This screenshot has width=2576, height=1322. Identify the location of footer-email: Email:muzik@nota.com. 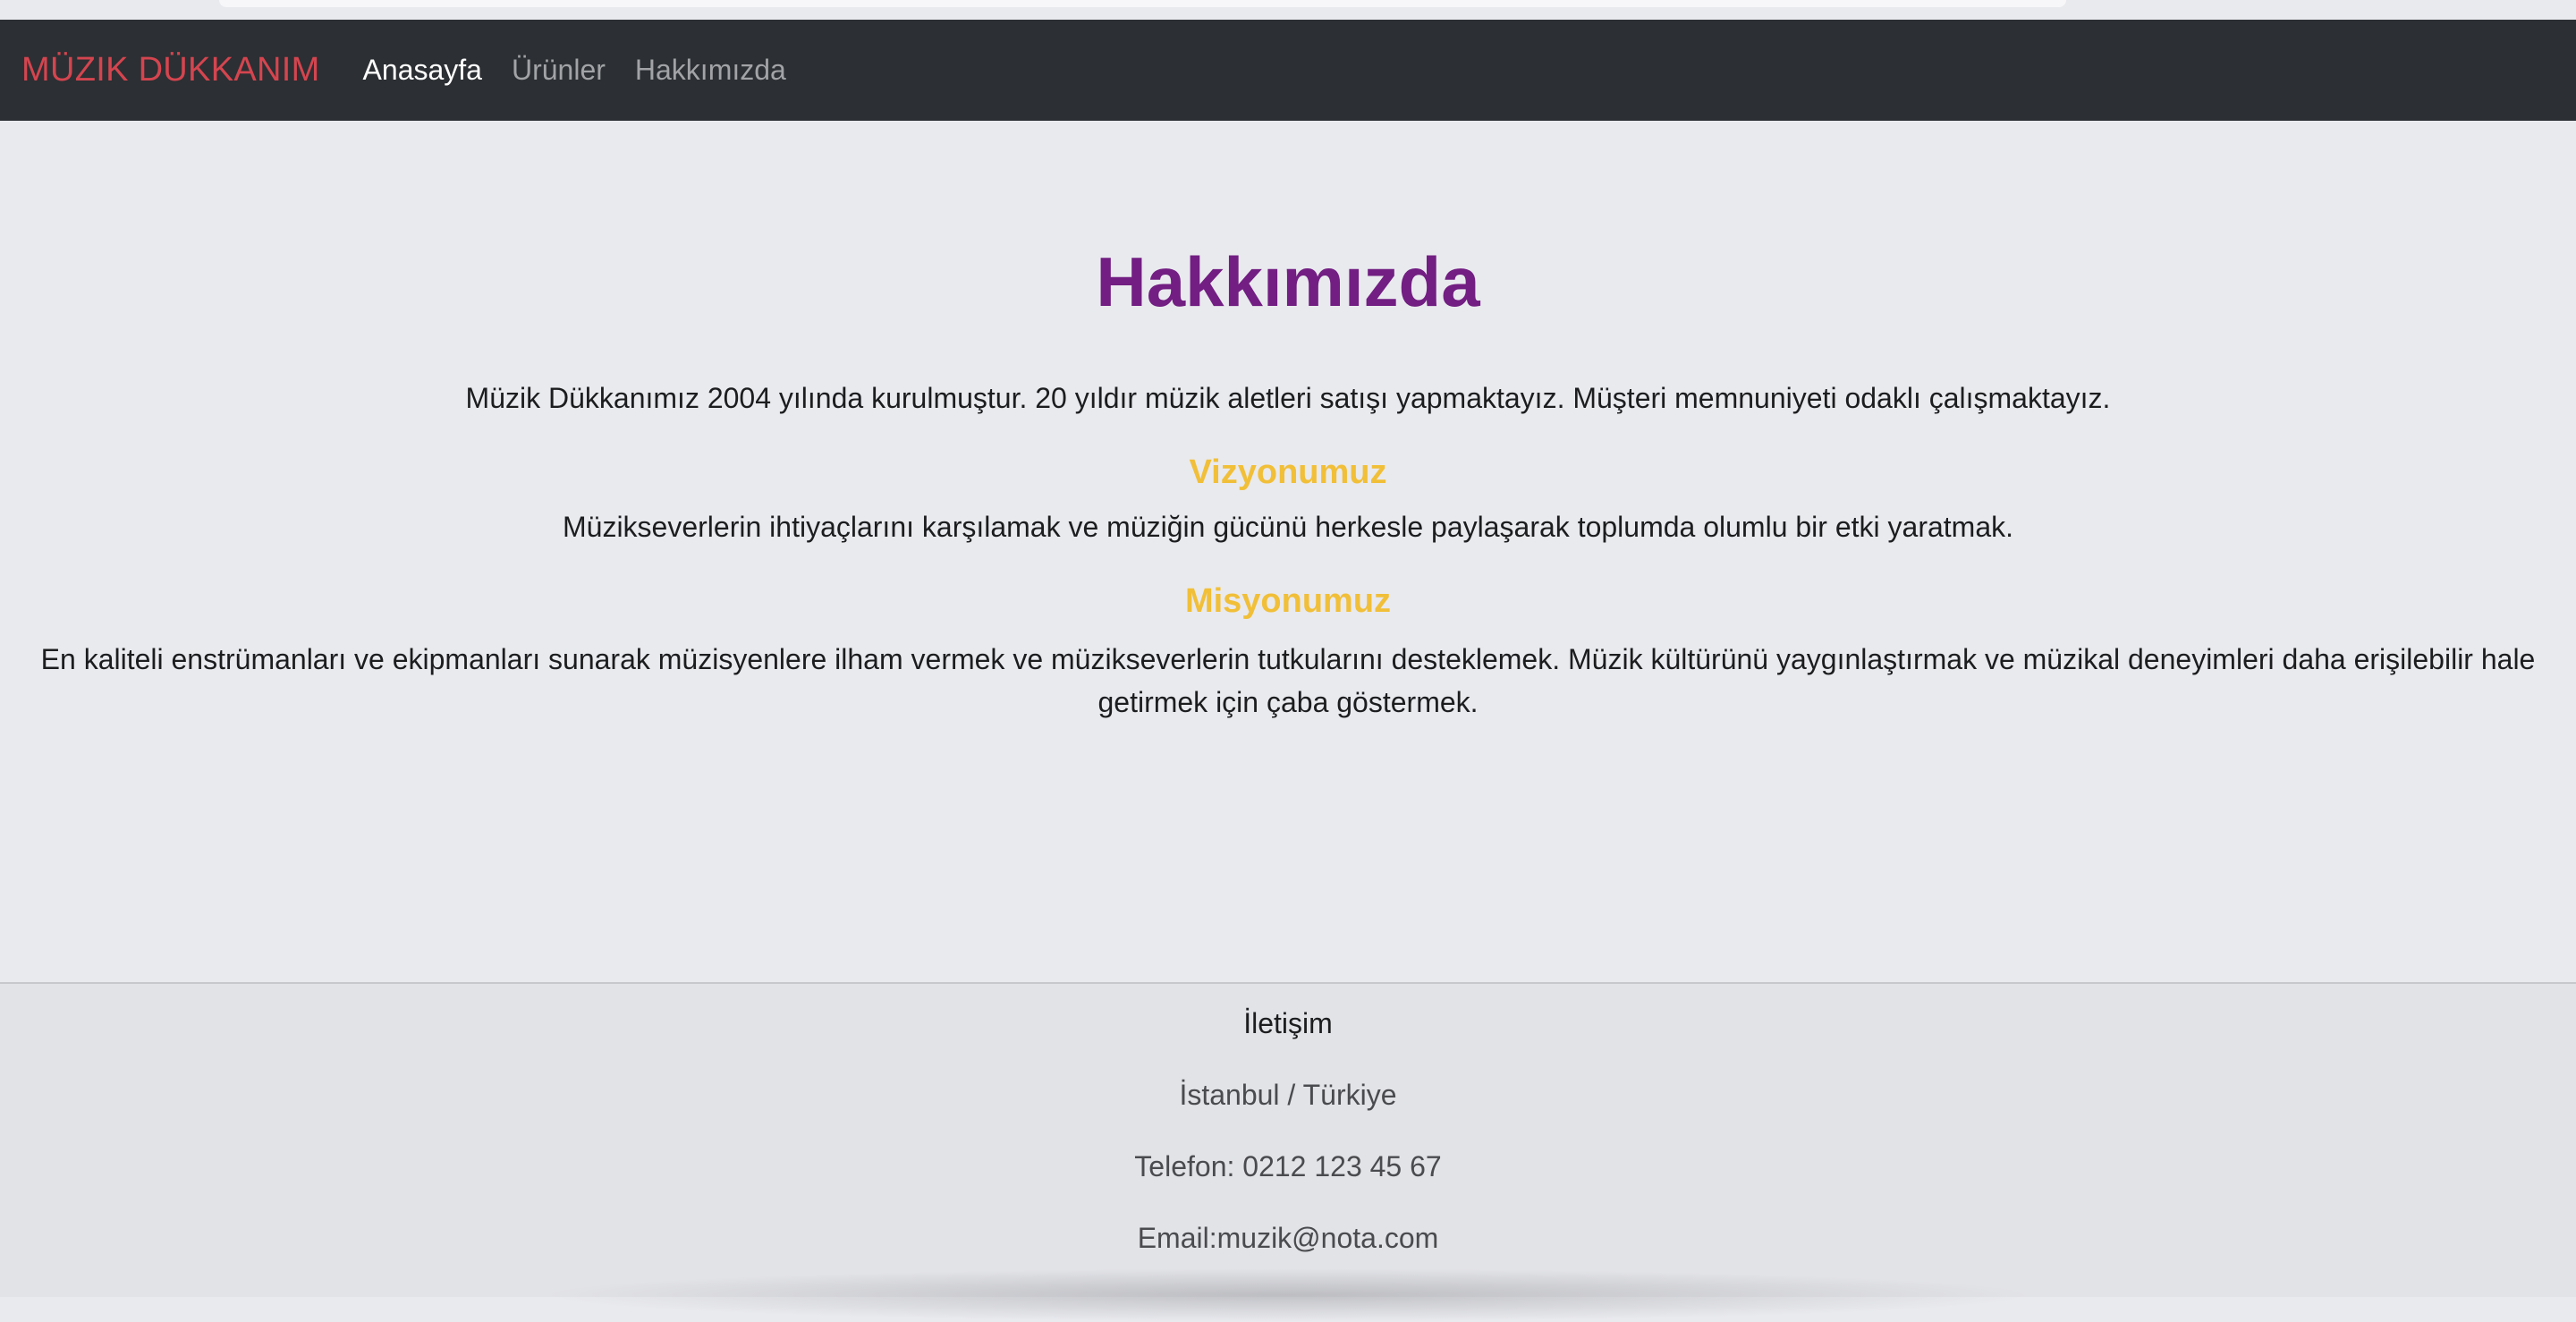
(1288, 1238).